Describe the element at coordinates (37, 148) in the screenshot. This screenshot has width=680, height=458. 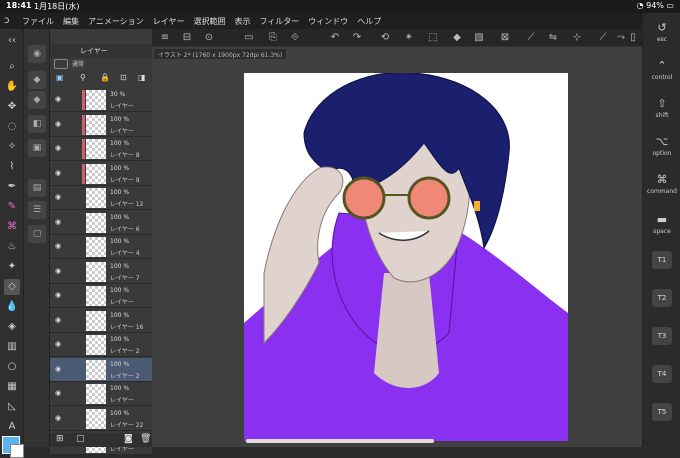
I see `subtool-5-icon: ▣` at that location.